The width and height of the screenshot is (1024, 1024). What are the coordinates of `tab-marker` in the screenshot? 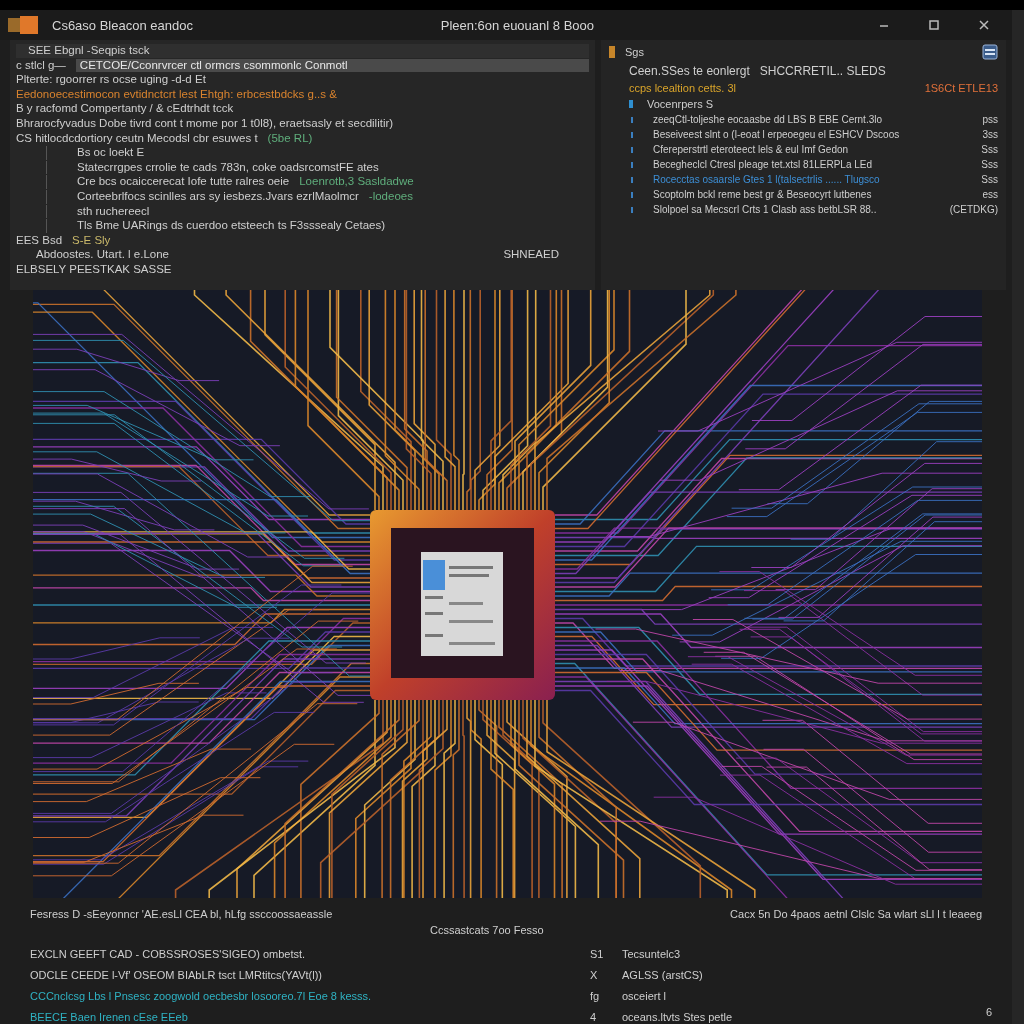 It's located at (612, 52).